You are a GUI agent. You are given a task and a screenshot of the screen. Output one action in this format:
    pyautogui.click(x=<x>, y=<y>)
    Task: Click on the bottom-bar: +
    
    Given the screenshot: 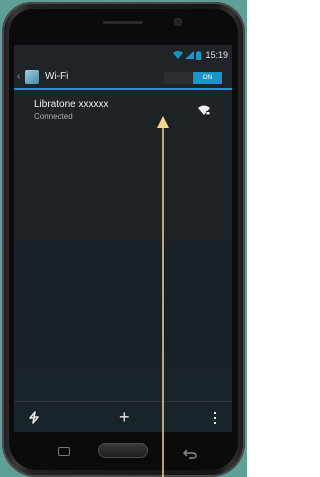 What is the action you would take?
    pyautogui.click(x=123, y=417)
    